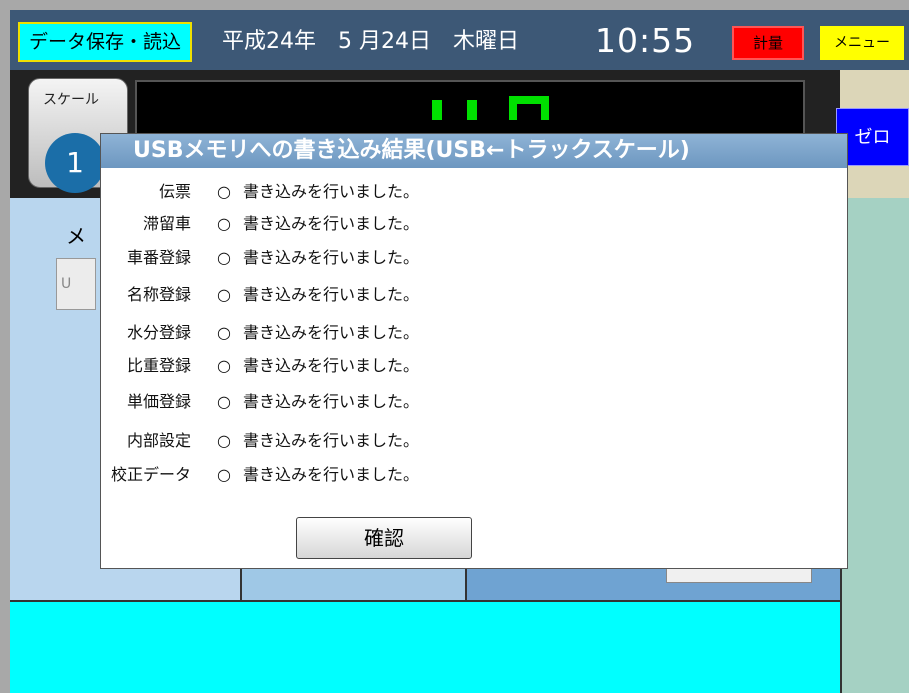 The width and height of the screenshot is (909, 693). What do you see at coordinates (471, 224) in the screenshot?
I see `result-row: 滞留車 ○ 書き込みを行いました。` at bounding box center [471, 224].